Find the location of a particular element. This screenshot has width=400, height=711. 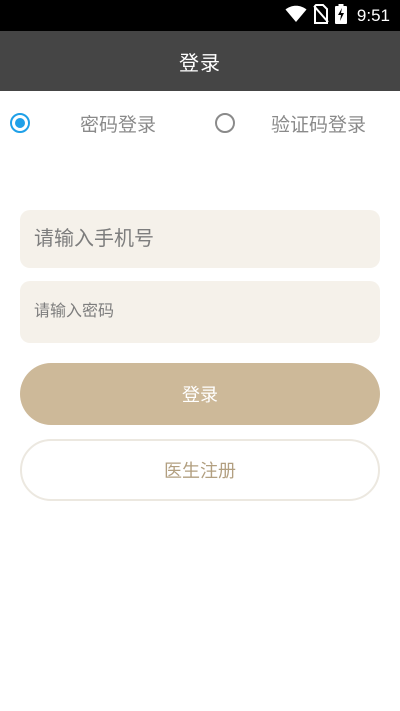

page-title: 登录 is located at coordinates (200, 62).